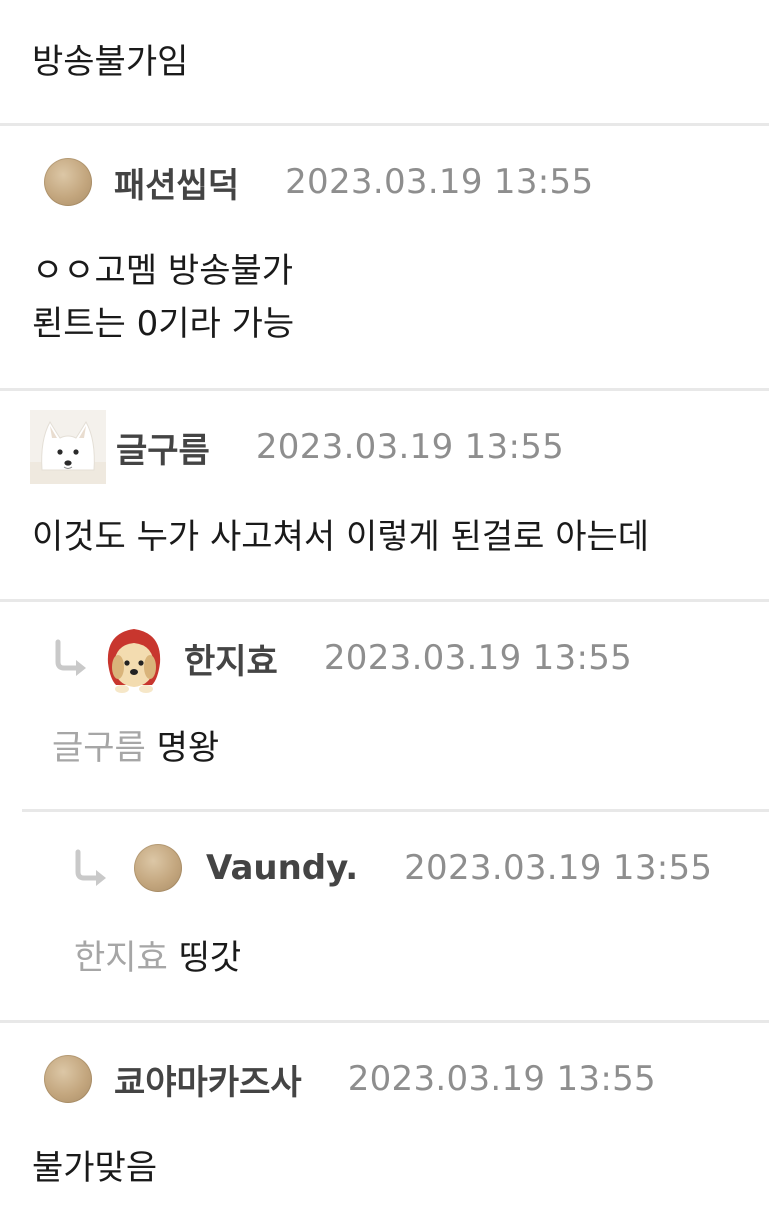 The height and width of the screenshot is (1227, 769). What do you see at coordinates (163, 324) in the screenshot?
I see `comment-text-line: 뢴트는 0기라 가능` at bounding box center [163, 324].